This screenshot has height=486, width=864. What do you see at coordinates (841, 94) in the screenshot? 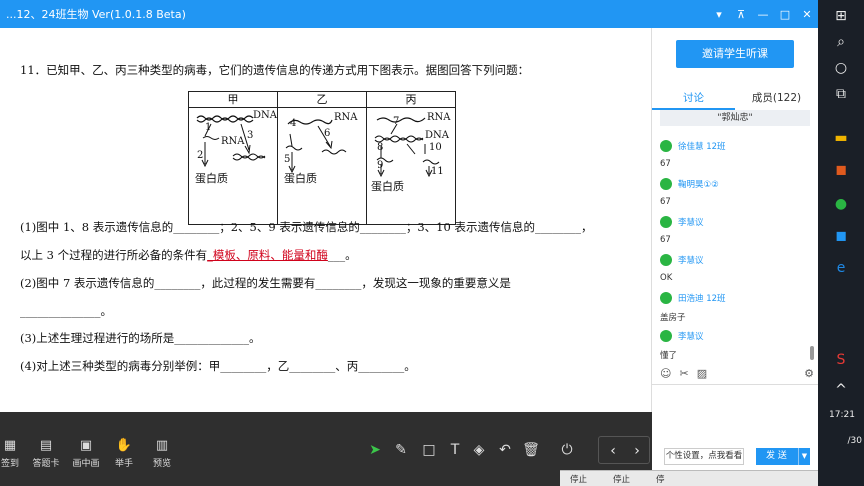
I see `task-view-icon: ⧉` at bounding box center [841, 94].